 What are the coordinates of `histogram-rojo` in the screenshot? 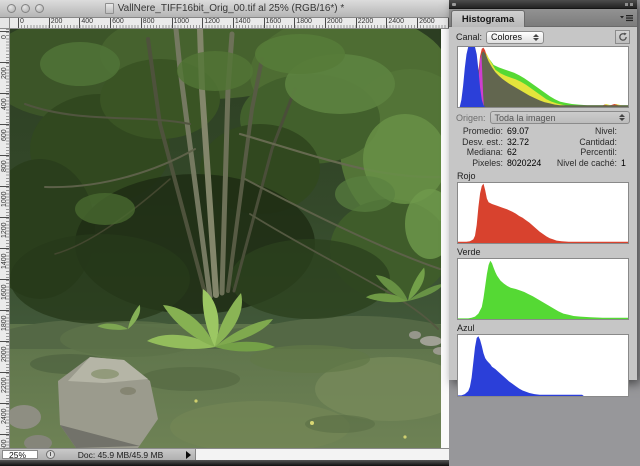 It's located at (543, 213).